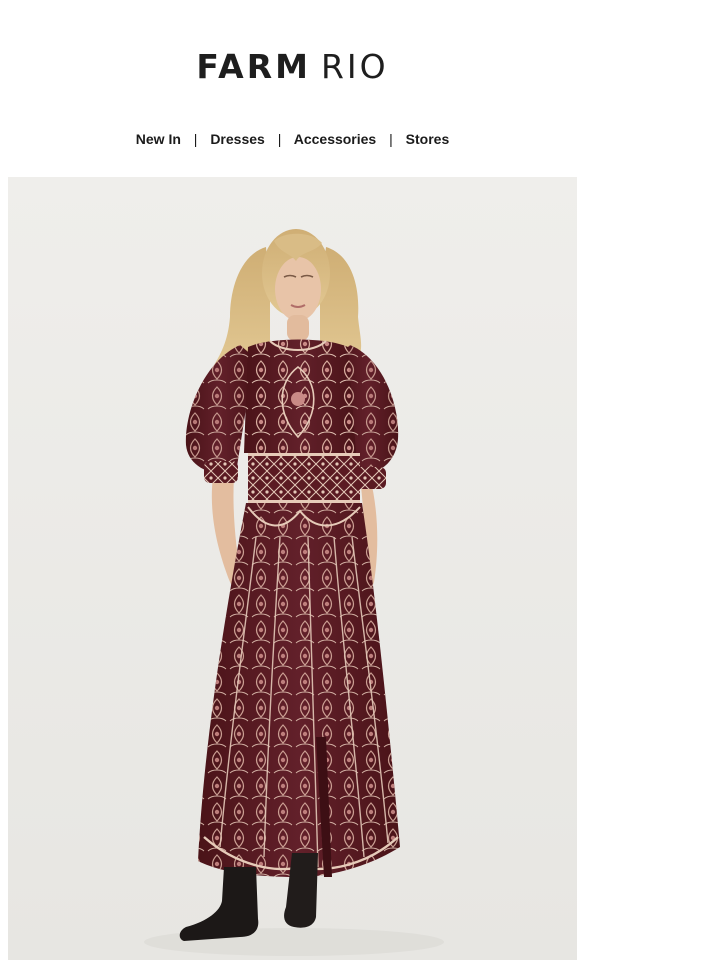  I want to click on nav-item-accessories: Accessories, so click(335, 139).